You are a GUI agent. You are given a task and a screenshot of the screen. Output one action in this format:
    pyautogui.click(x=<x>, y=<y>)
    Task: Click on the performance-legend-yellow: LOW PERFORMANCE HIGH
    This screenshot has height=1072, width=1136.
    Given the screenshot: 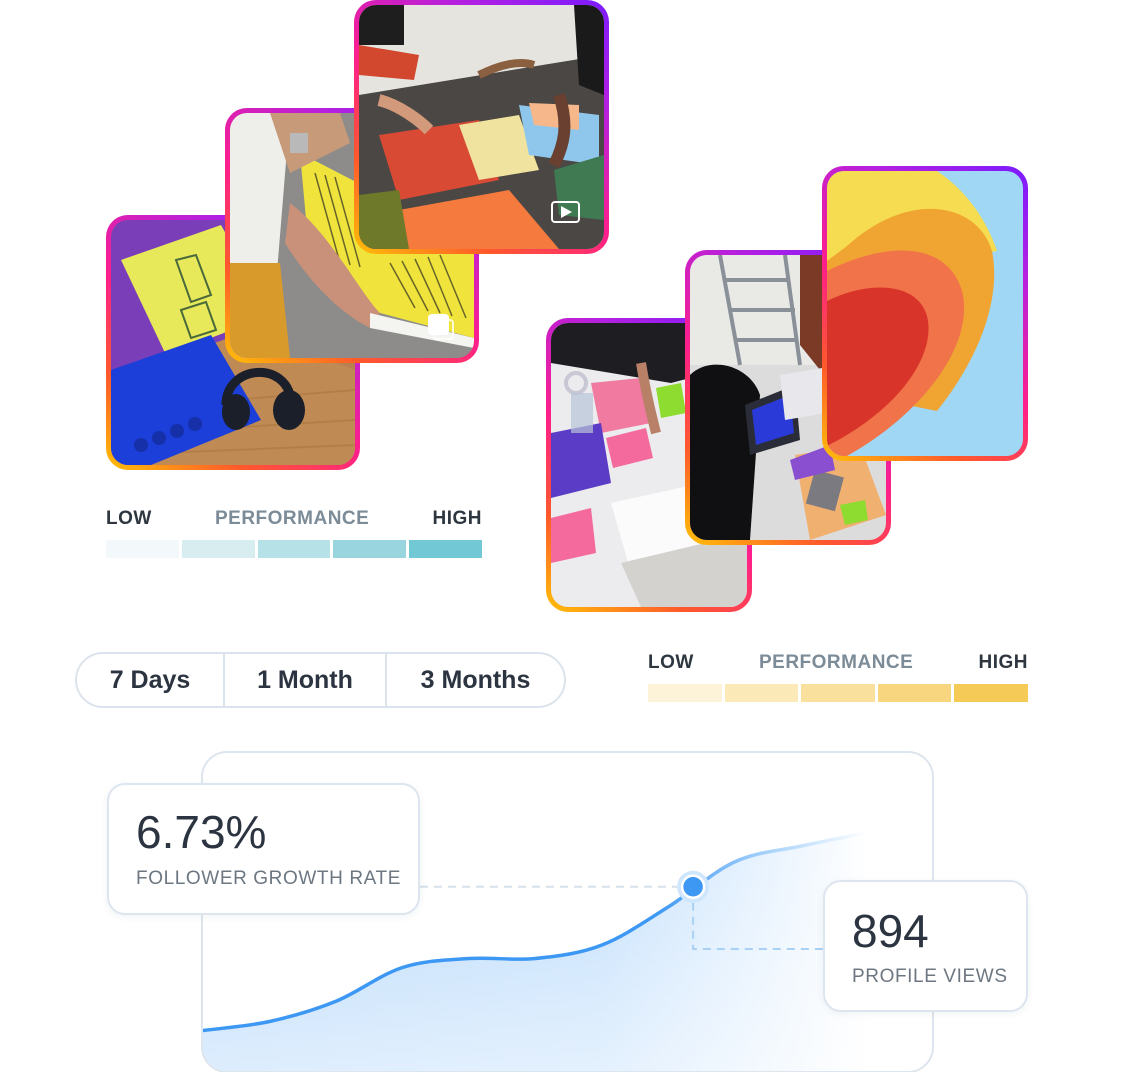 What is the action you would take?
    pyautogui.click(x=838, y=677)
    